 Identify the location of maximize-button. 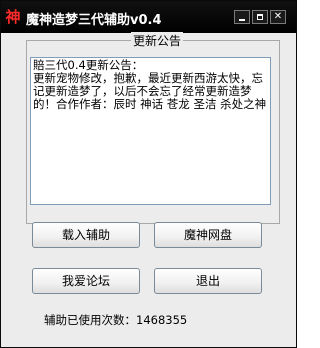
(260, 17).